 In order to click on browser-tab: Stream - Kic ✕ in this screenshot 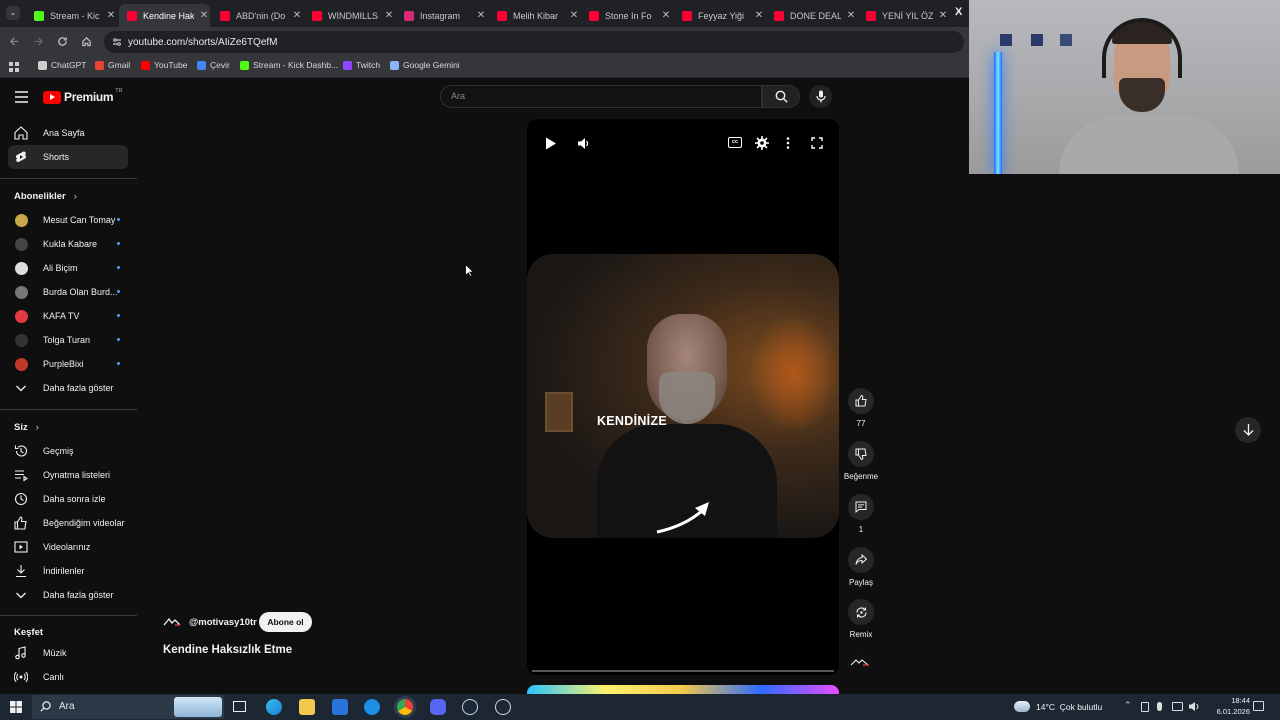, I will do `click(71, 15)`.